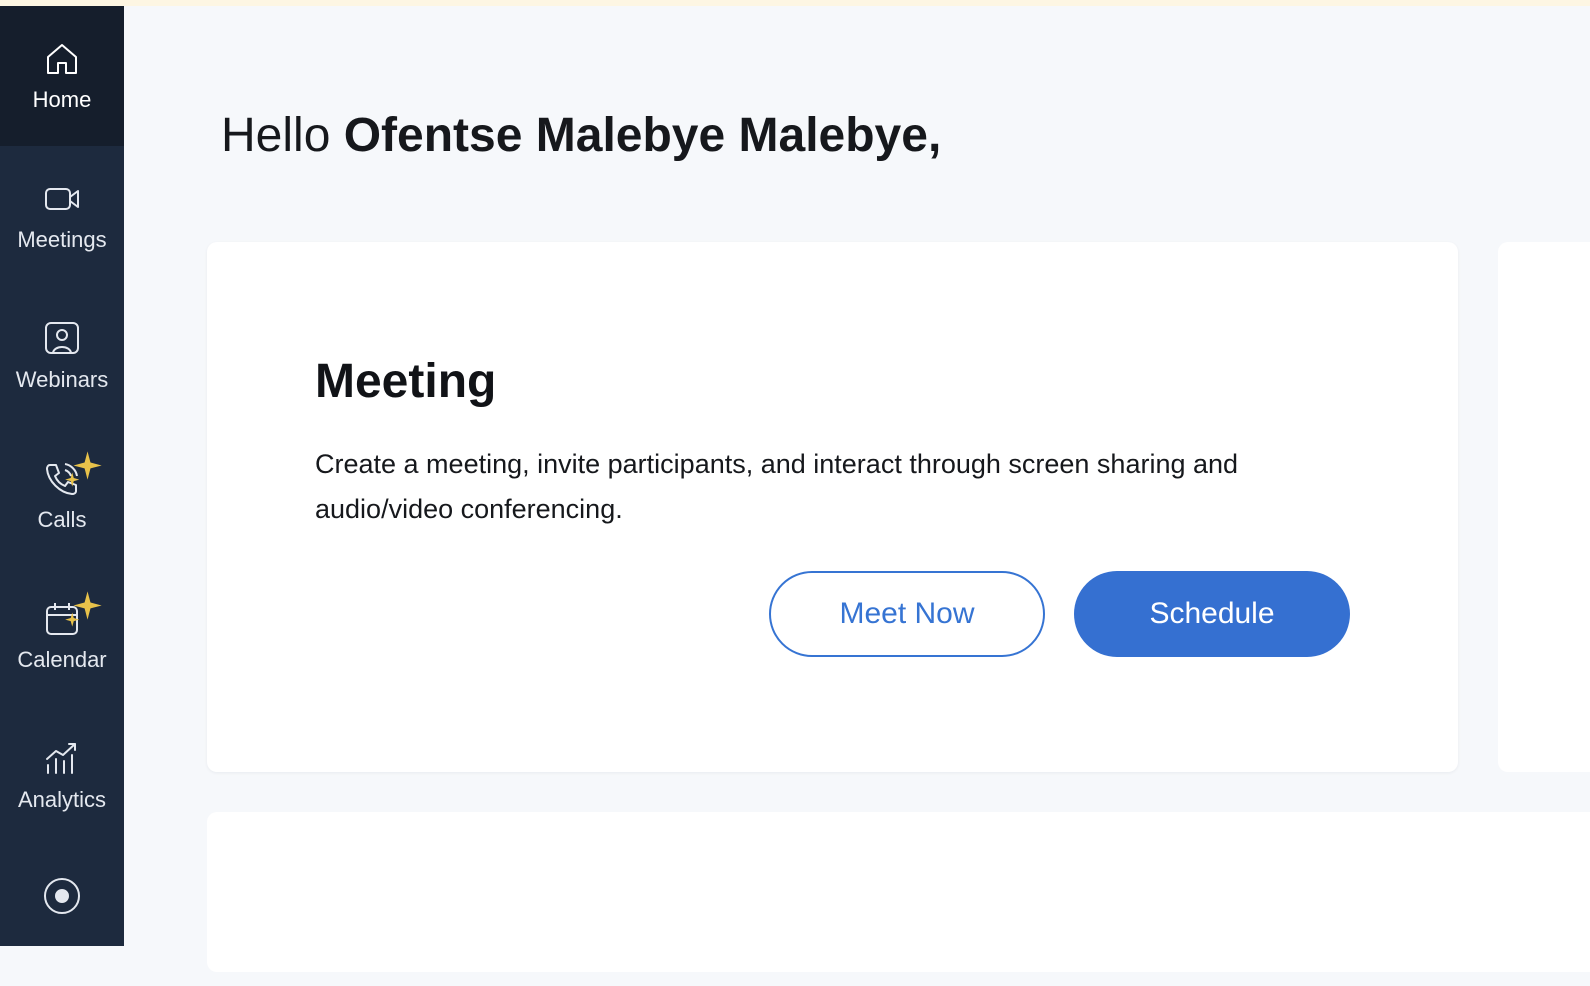 The width and height of the screenshot is (1590, 986). What do you see at coordinates (898, 892) in the screenshot?
I see `bottom-card` at bounding box center [898, 892].